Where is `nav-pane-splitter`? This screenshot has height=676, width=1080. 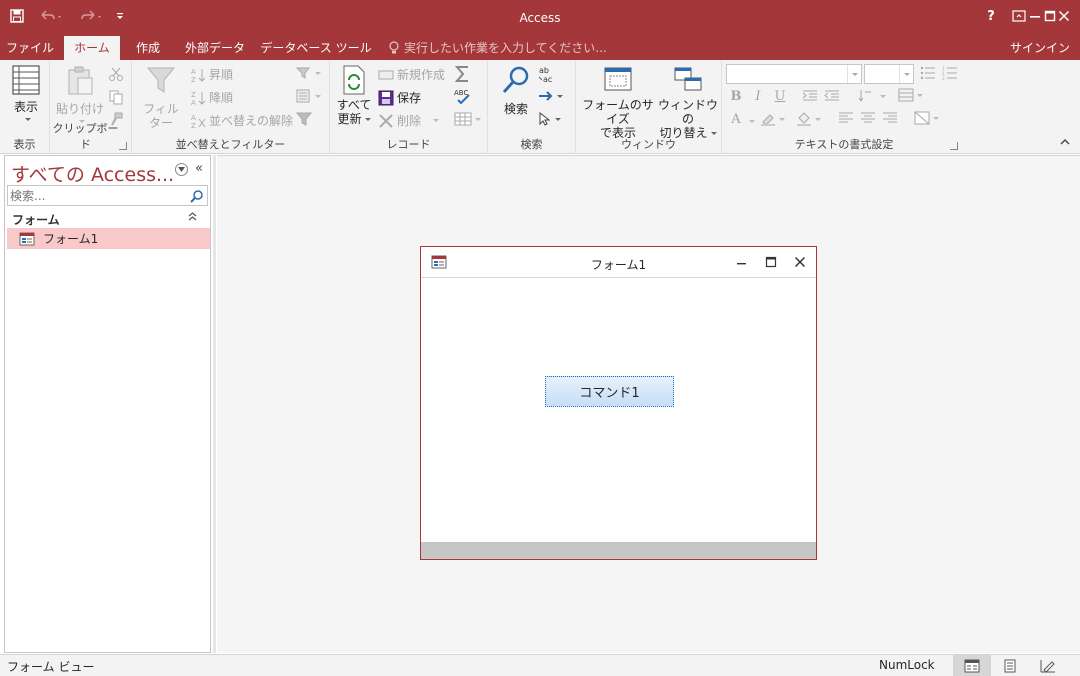
nav-pane-splitter is located at coordinates (214, 404).